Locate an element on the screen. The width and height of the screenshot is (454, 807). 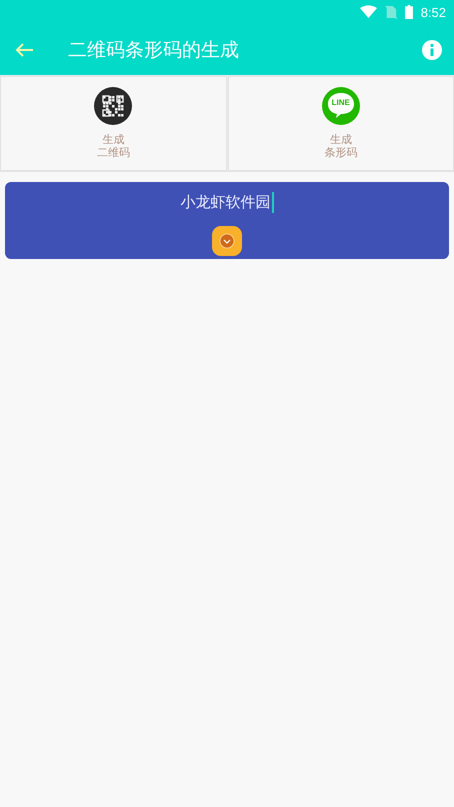
generate-tab: 生成 二维码 is located at coordinates (113, 123).